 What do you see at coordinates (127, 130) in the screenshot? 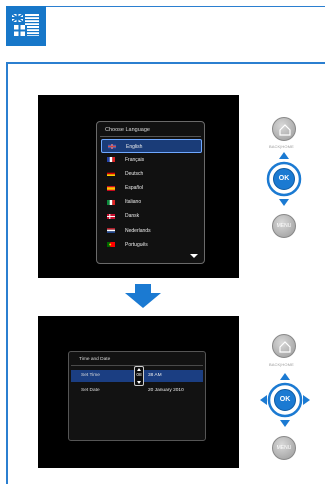
I see `dialog-title: Choose Language` at bounding box center [127, 130].